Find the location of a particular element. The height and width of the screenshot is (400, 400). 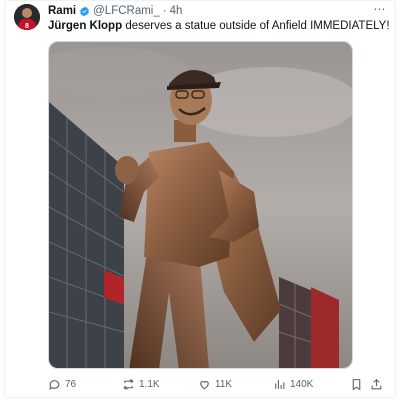

avatar-jersey-number: 8 is located at coordinates (27, 26).